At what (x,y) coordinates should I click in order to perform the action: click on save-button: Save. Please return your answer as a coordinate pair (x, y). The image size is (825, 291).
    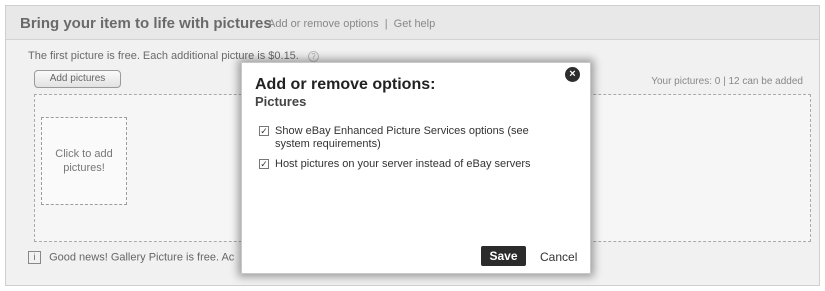
    Looking at the image, I should click on (503, 256).